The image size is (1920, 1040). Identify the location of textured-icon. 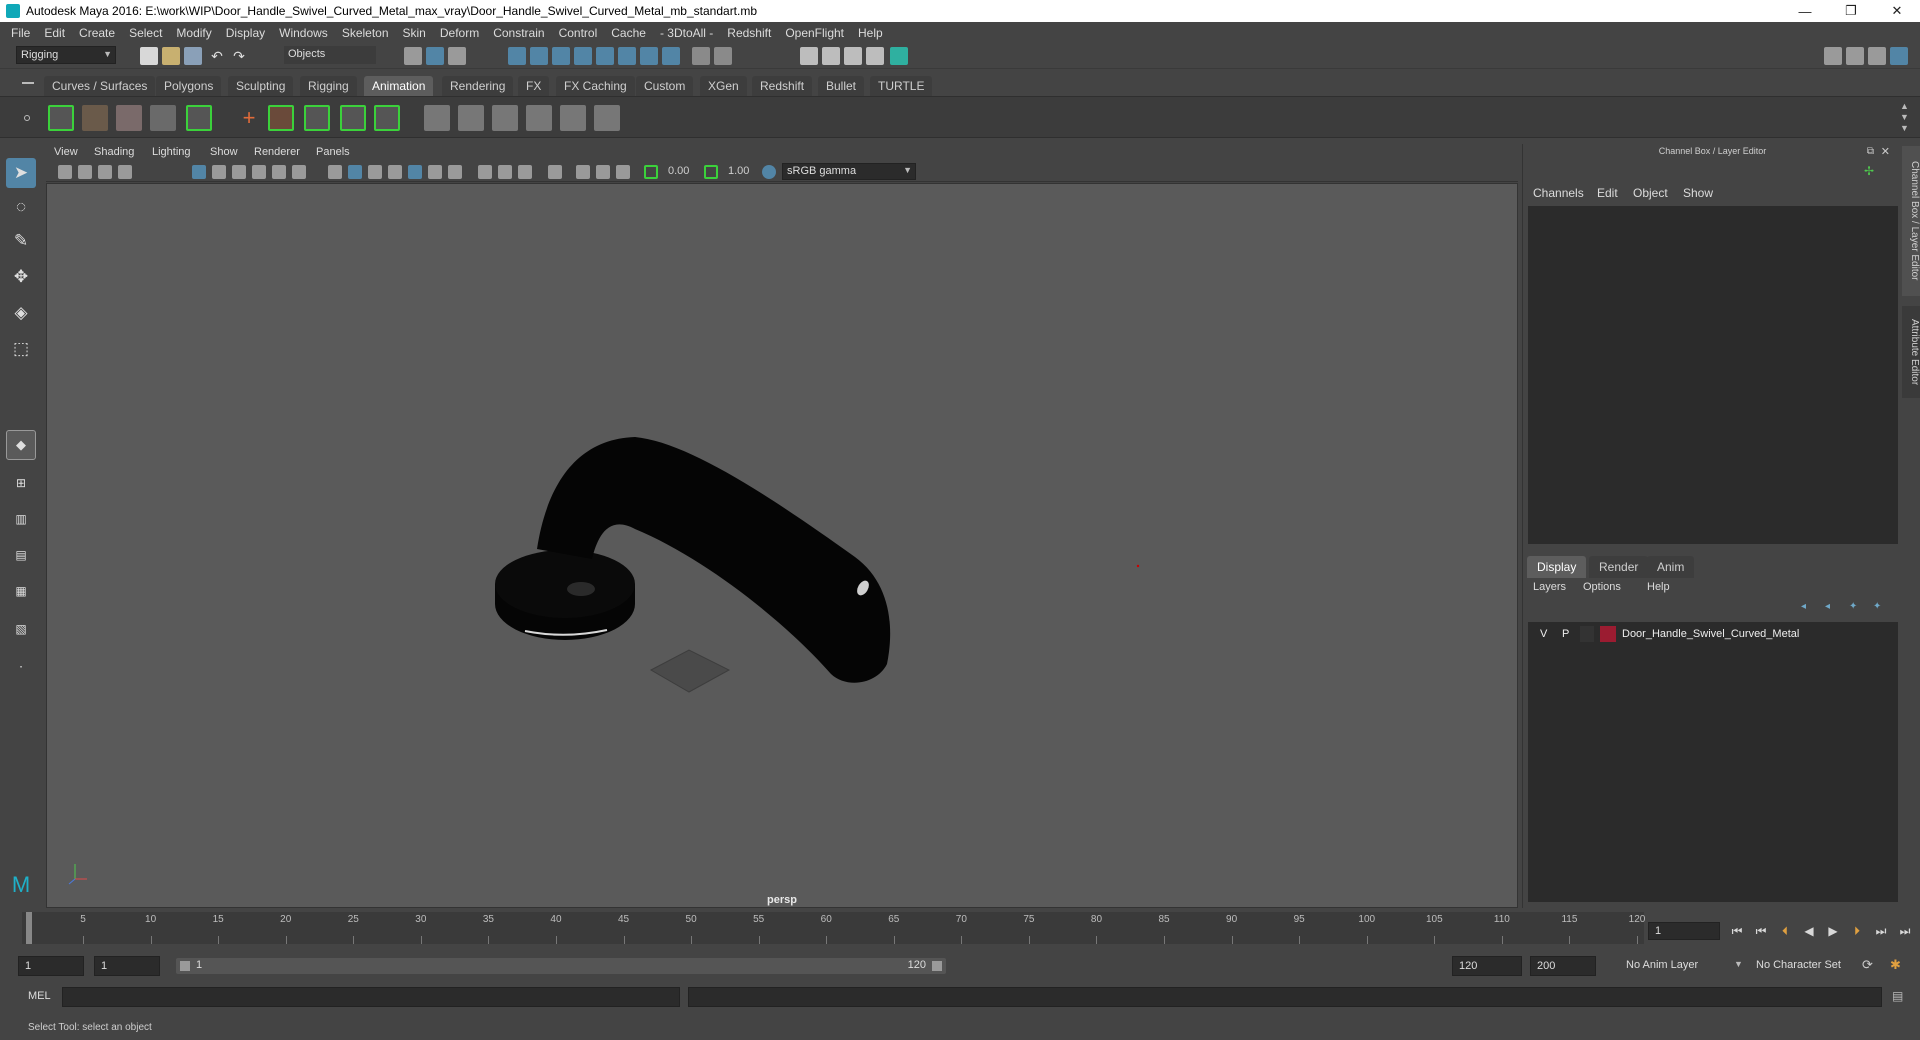
(395, 172).